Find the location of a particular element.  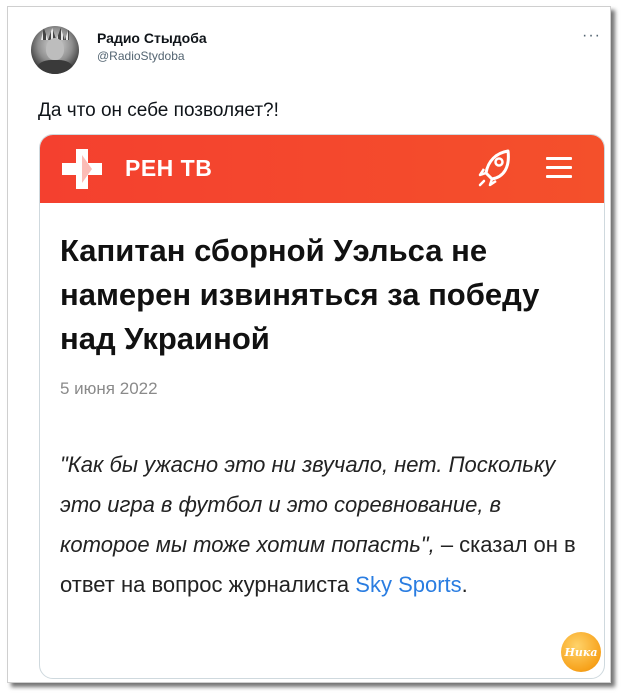

quote-end: . is located at coordinates (464, 584).